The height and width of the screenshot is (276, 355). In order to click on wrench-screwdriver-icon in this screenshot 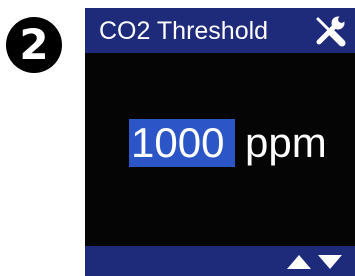, I will do `click(331, 31)`.